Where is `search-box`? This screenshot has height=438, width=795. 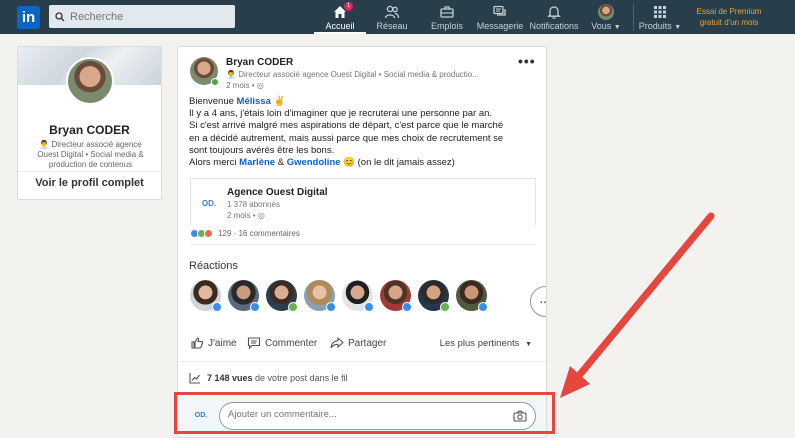 search-box is located at coordinates (142, 16).